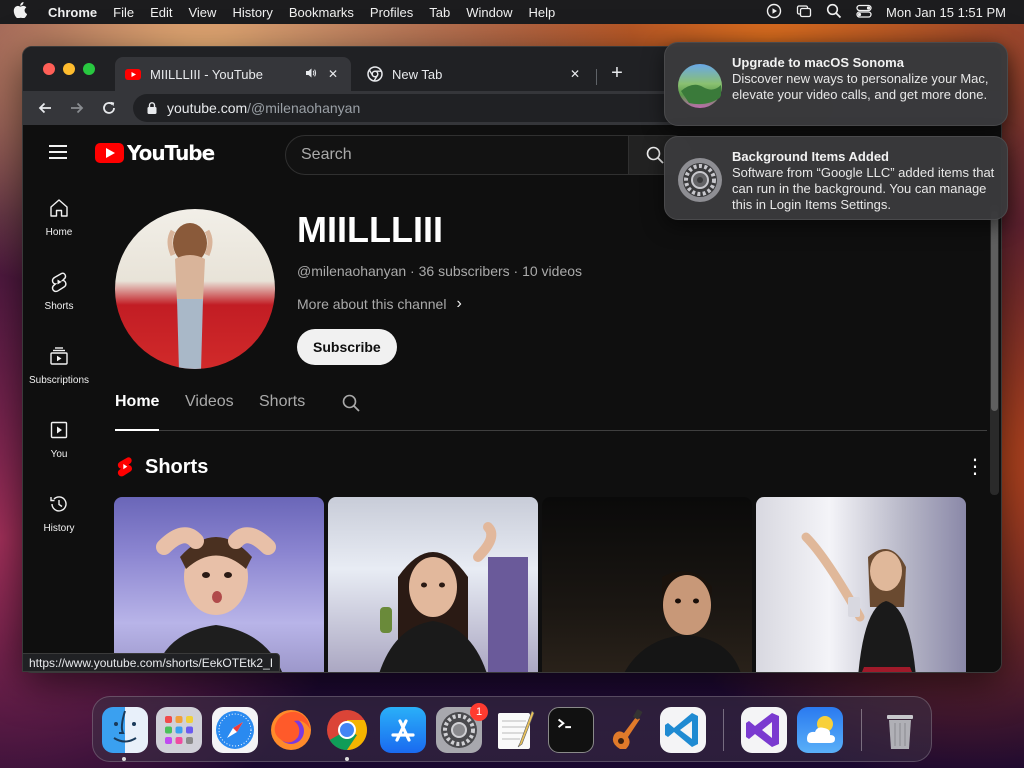  Describe the element at coordinates (109, 153) in the screenshot. I see `youtube-play-icon` at that location.